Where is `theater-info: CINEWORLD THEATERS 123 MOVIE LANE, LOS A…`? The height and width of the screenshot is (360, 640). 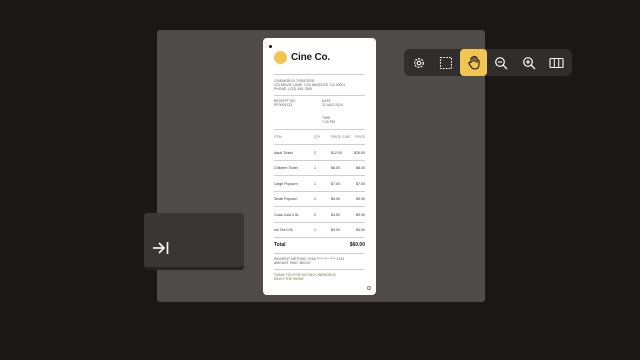 theater-info: CINEWORLD THEATERS 123 MOVIE LANE, LOS A… is located at coordinates (309, 85).